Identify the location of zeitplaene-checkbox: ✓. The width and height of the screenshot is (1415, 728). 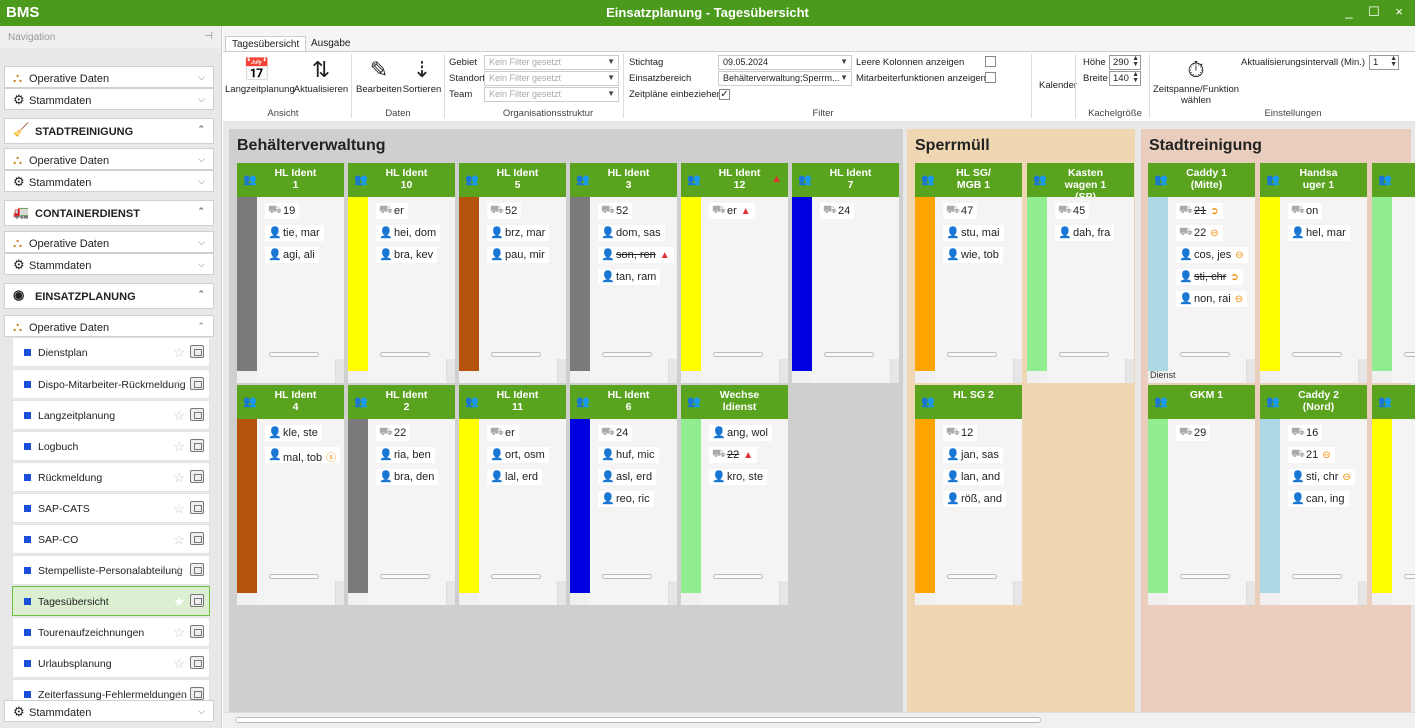
(724, 94).